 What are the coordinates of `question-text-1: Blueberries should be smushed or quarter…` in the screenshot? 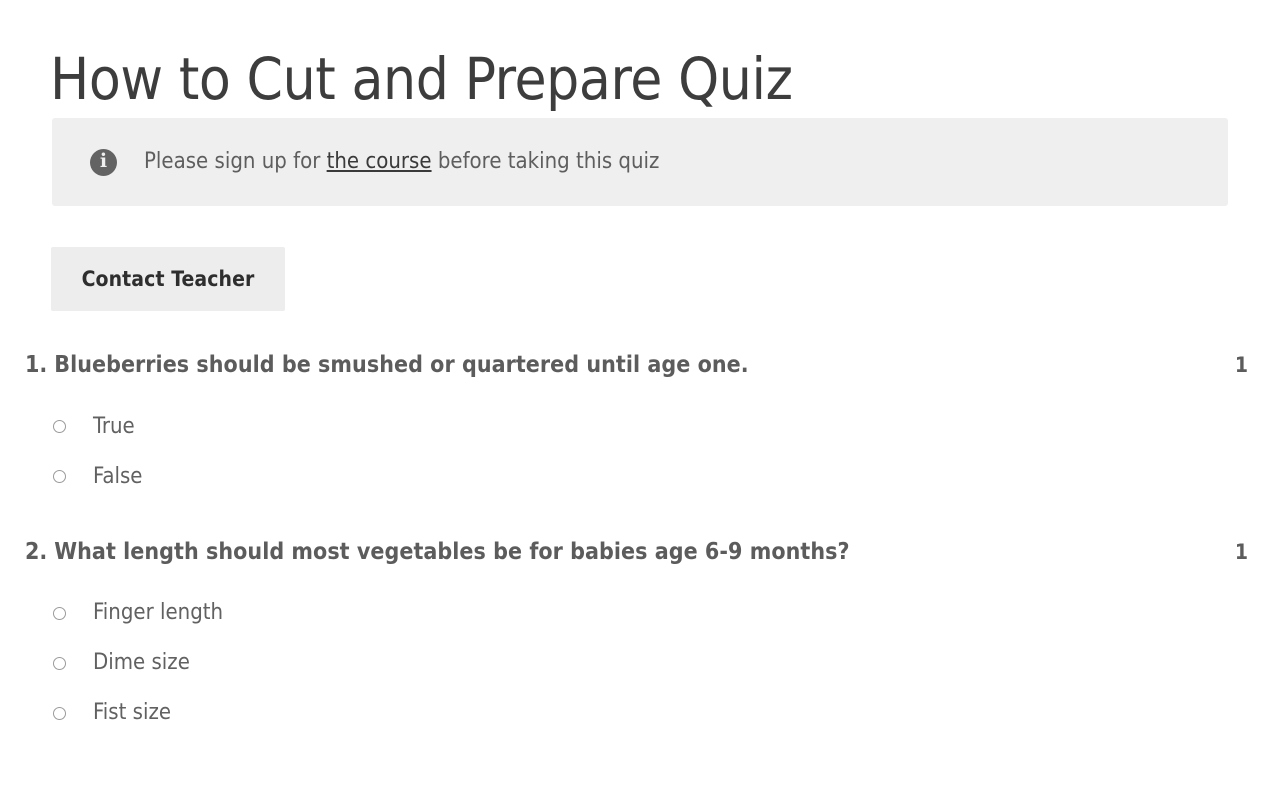 It's located at (401, 365).